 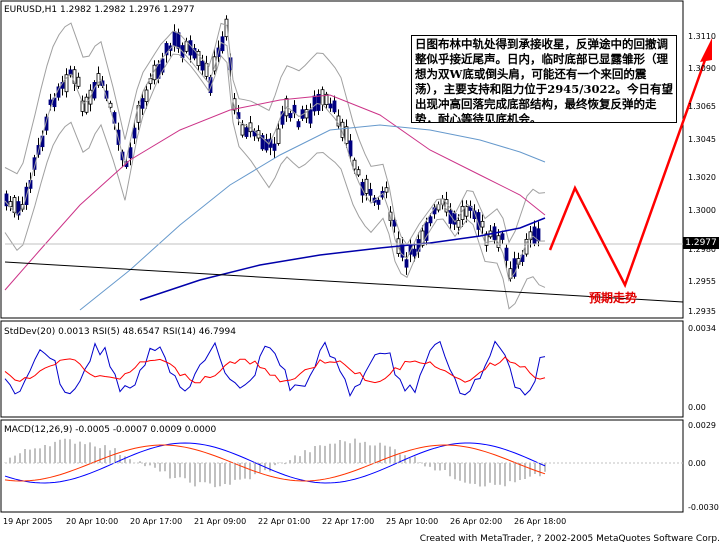 I want to click on price-scale-label: 1.3045, so click(x=702, y=139).